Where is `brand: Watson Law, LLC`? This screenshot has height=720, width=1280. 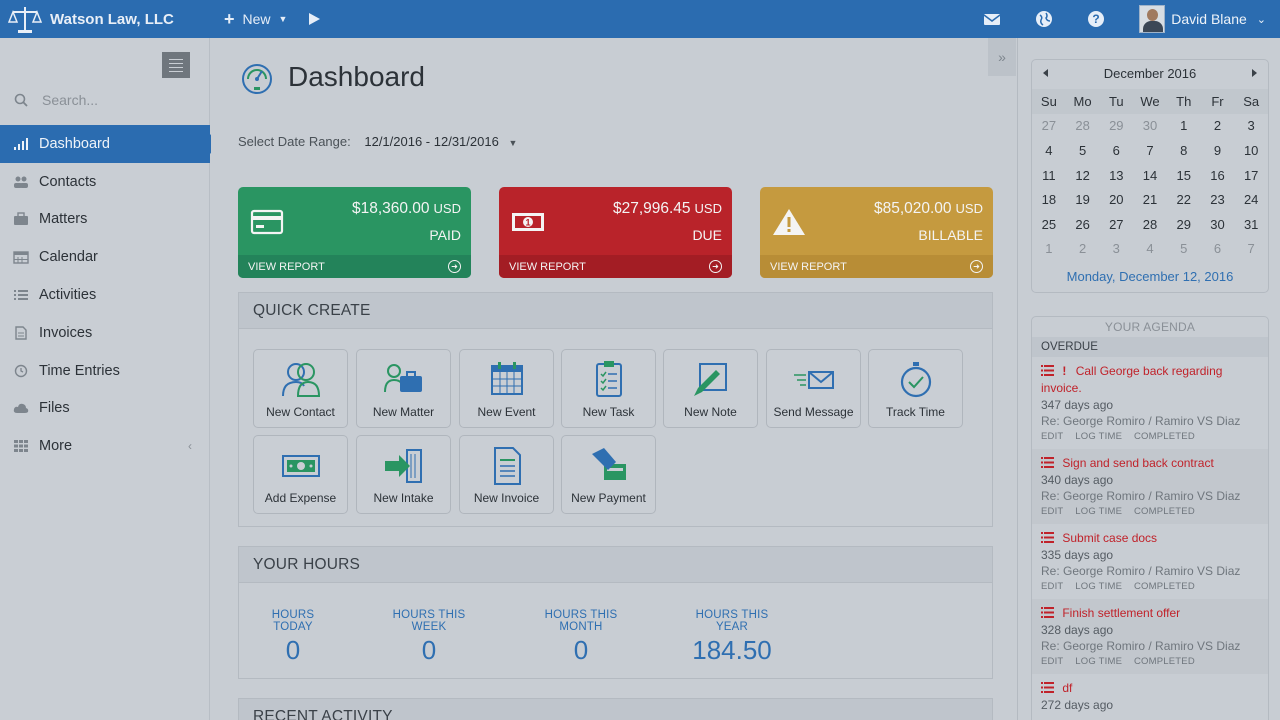 brand: Watson Law, LLC is located at coordinates (105, 19).